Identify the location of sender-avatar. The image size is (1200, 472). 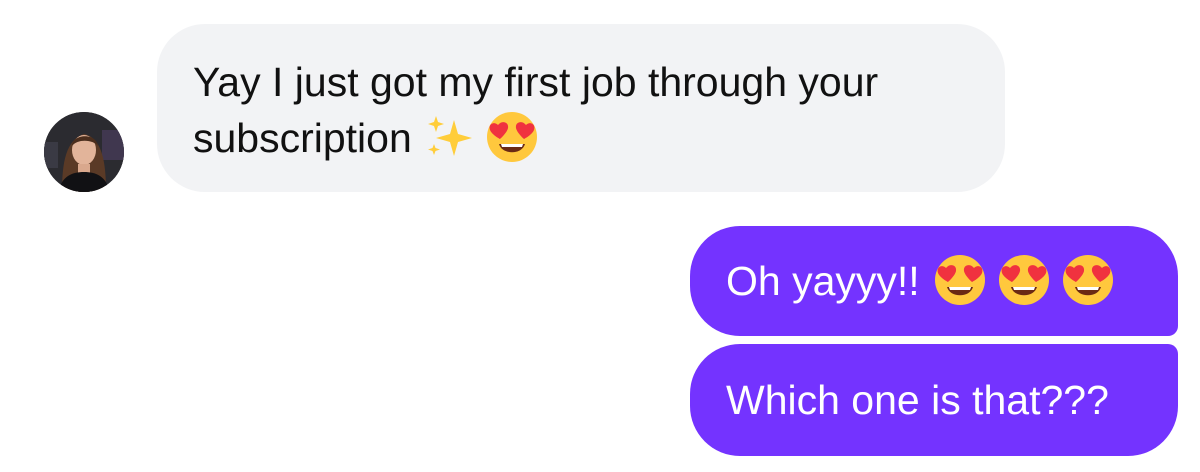
(84, 152).